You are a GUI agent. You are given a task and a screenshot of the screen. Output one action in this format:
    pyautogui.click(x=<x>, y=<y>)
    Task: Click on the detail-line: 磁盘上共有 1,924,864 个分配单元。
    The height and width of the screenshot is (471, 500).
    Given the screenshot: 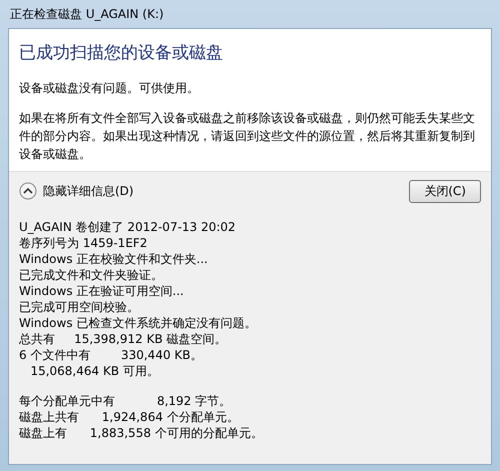 What is the action you would take?
    pyautogui.click(x=129, y=416)
    